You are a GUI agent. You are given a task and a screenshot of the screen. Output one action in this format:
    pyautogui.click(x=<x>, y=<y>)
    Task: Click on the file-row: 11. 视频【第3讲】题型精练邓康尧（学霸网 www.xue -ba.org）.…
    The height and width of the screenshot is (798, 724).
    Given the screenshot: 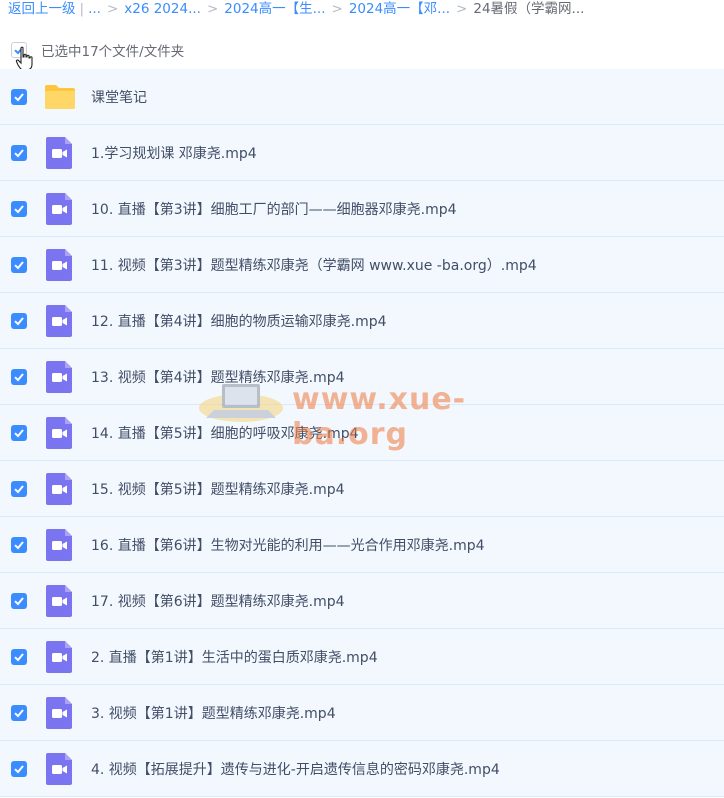 What is the action you would take?
    pyautogui.click(x=362, y=265)
    